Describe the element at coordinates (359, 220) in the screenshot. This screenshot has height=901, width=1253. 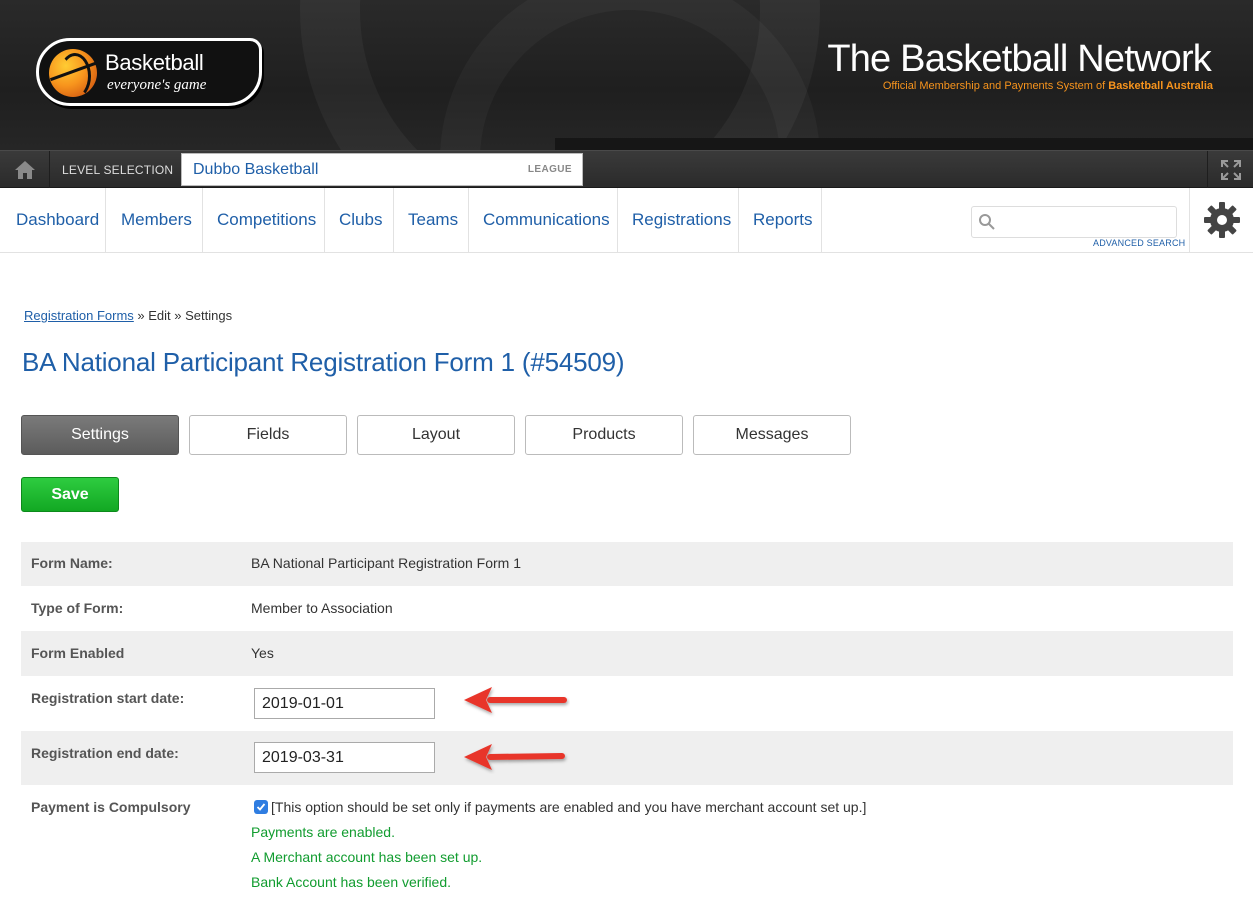
I see `nav-item-clubs: Clubs` at that location.